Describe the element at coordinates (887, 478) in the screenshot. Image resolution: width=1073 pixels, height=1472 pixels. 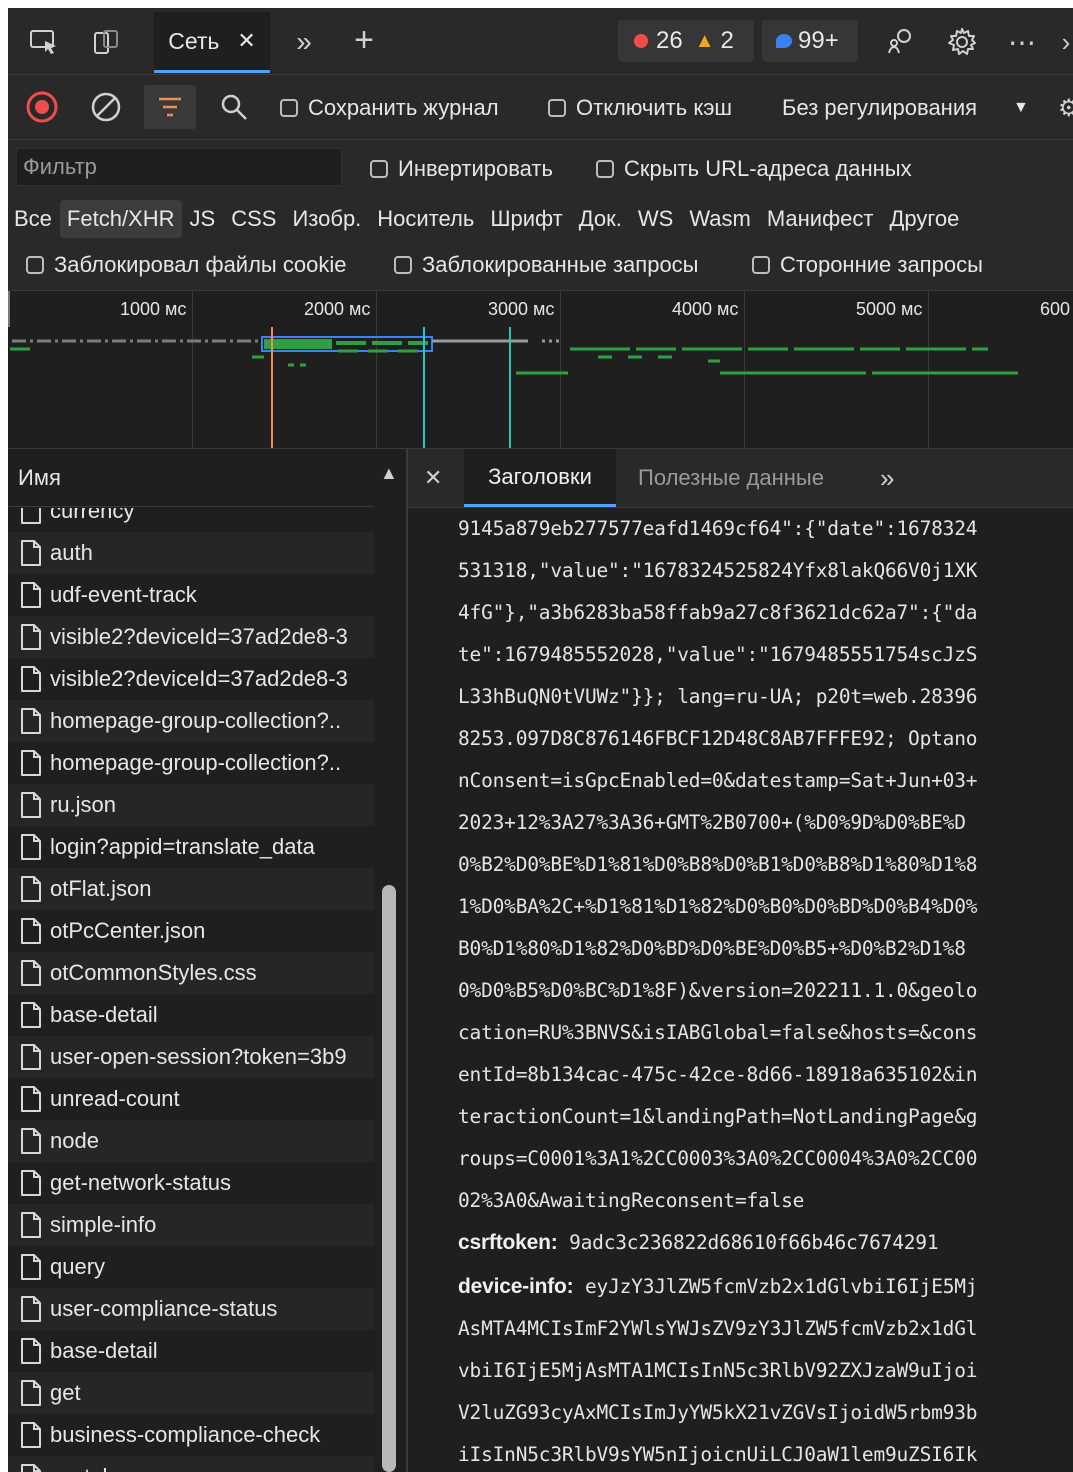
I see `more-details-tabs-icon: »` at that location.